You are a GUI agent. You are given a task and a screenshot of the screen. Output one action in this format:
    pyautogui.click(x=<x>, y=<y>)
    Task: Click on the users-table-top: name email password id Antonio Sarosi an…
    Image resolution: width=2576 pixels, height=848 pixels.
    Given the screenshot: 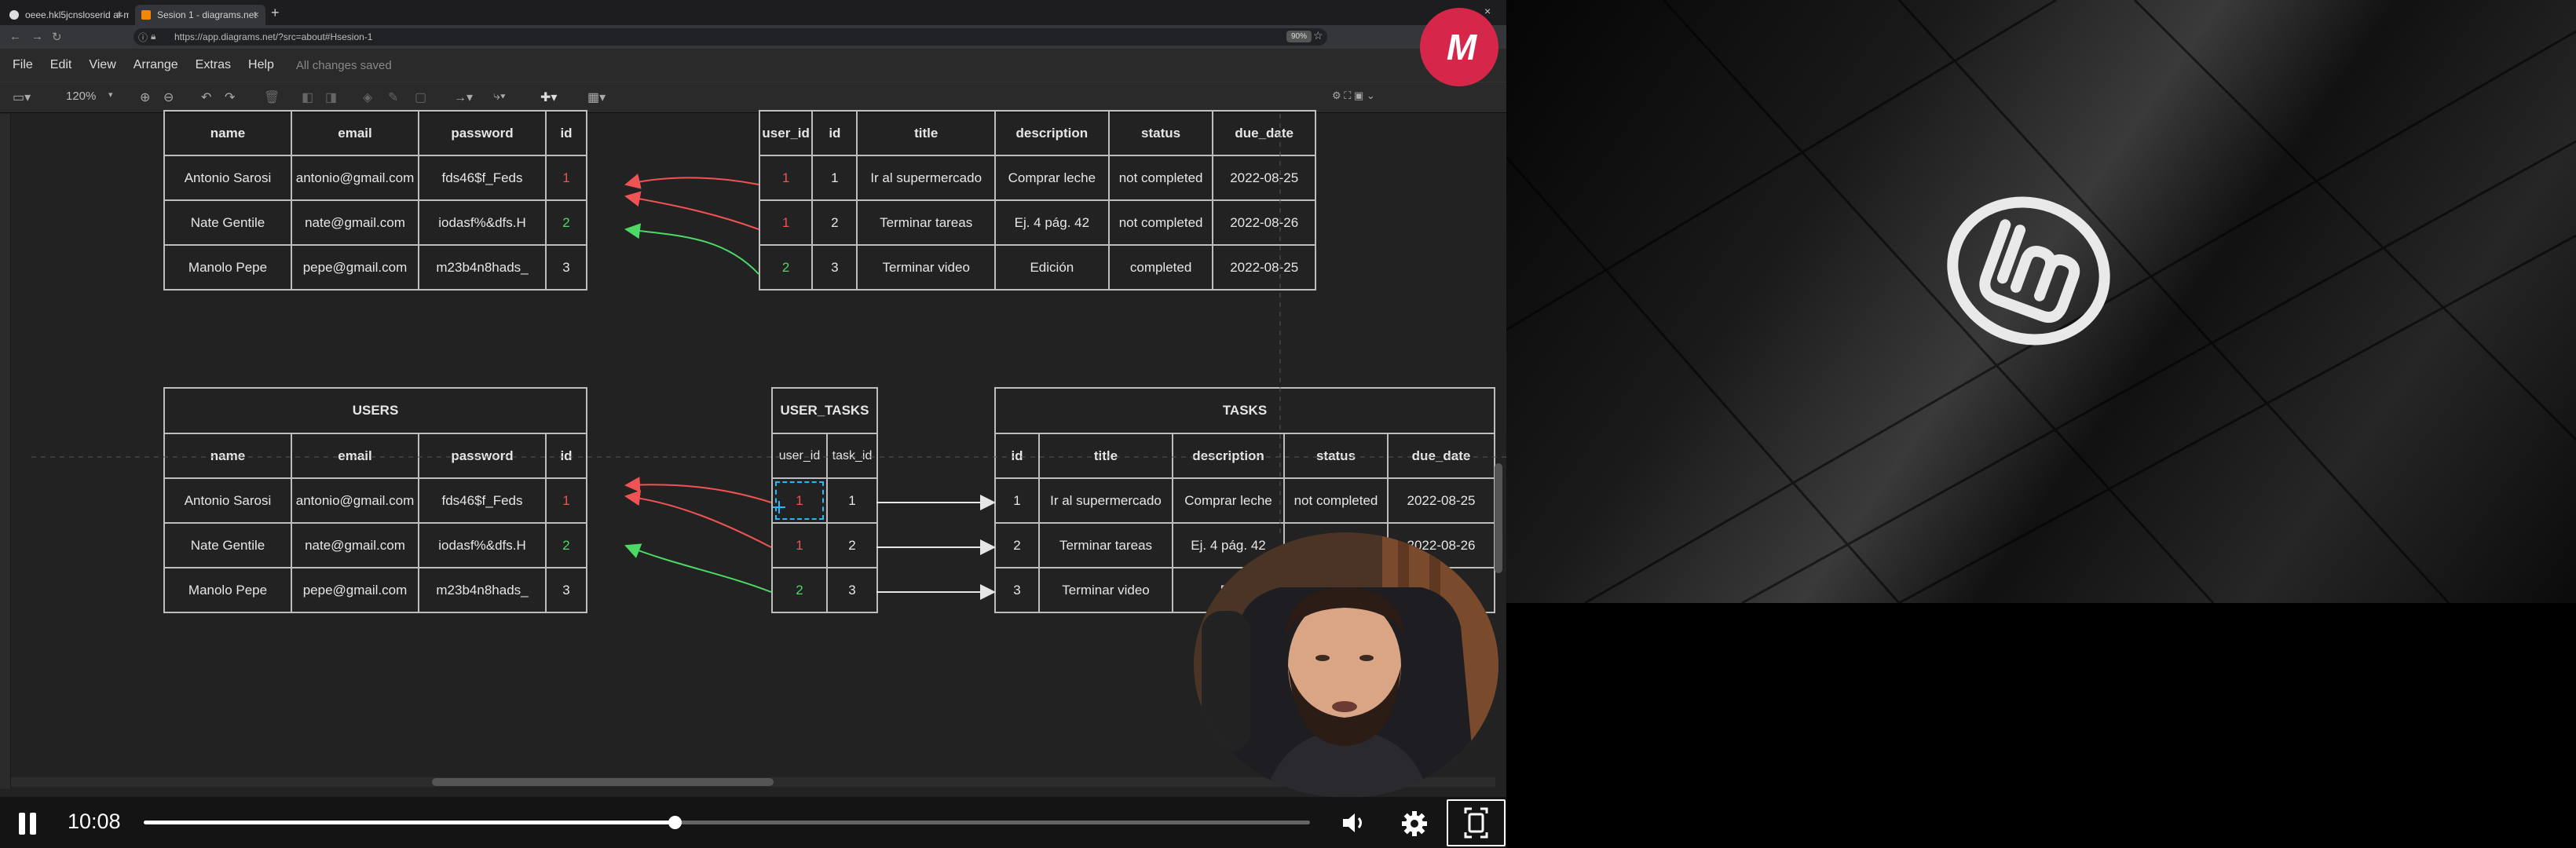 What is the action you would take?
    pyautogui.click(x=375, y=200)
    